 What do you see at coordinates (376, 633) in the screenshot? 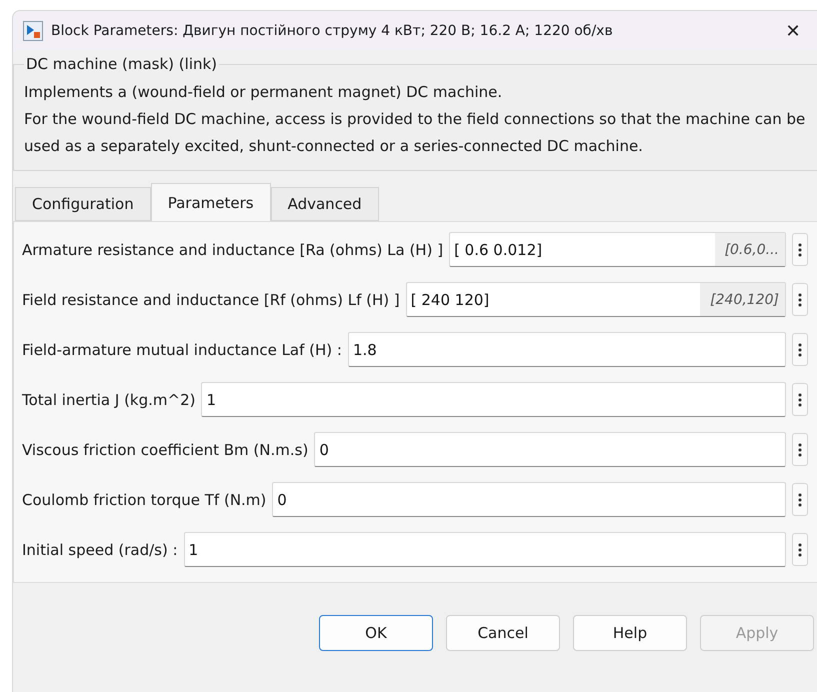
I see `dialog-button: OK` at bounding box center [376, 633].